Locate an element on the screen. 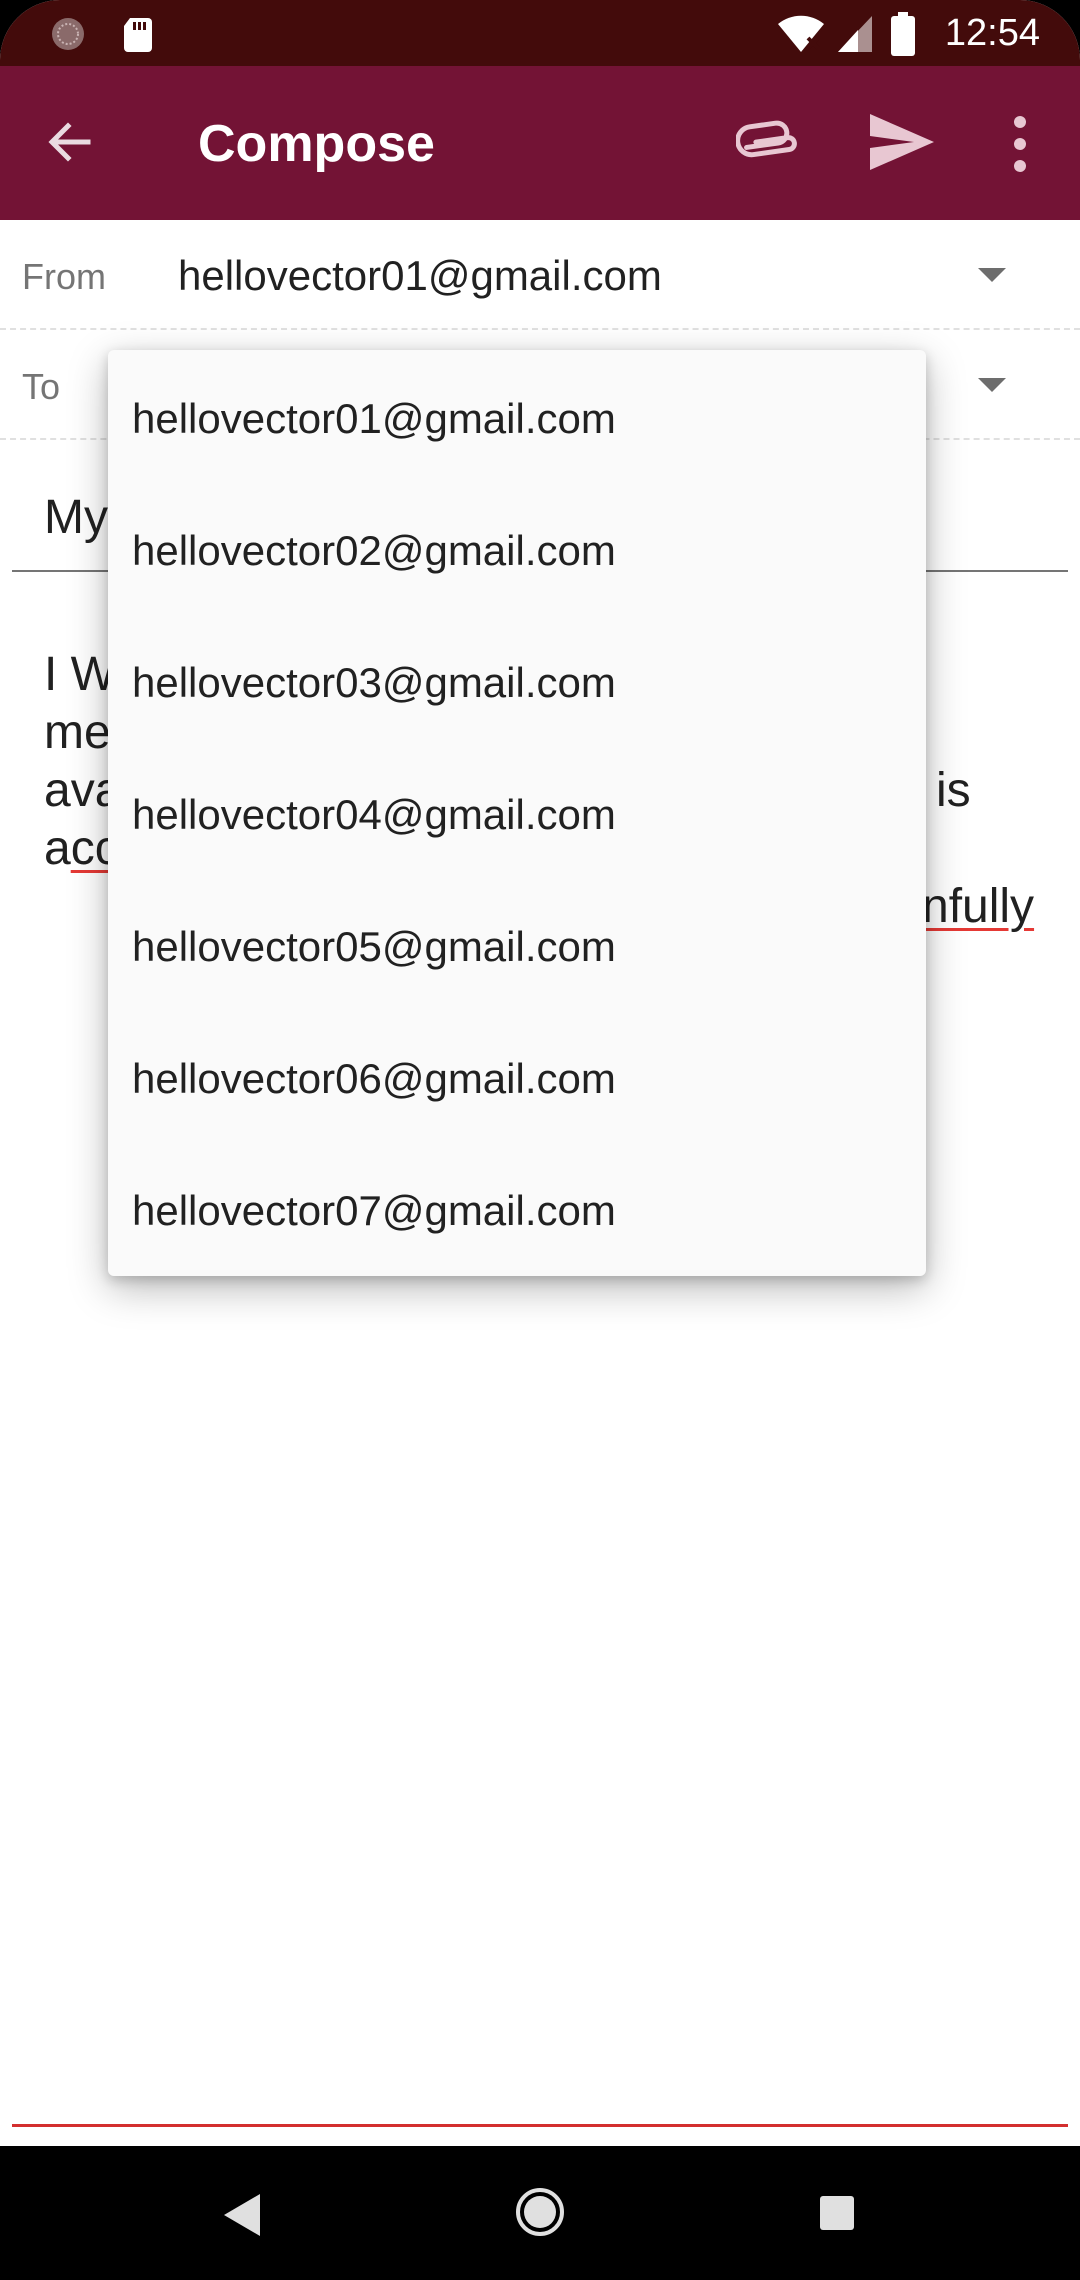 The width and height of the screenshot is (1080, 2280). attach-icon is located at coordinates (771, 142).